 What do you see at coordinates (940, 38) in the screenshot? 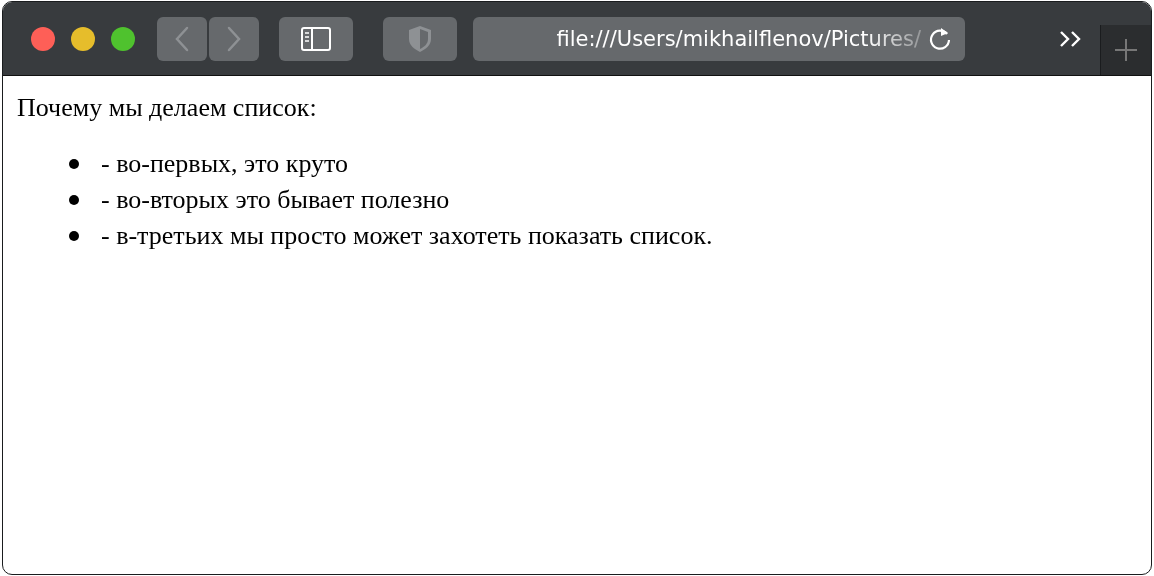
I see `reload-icon` at bounding box center [940, 38].